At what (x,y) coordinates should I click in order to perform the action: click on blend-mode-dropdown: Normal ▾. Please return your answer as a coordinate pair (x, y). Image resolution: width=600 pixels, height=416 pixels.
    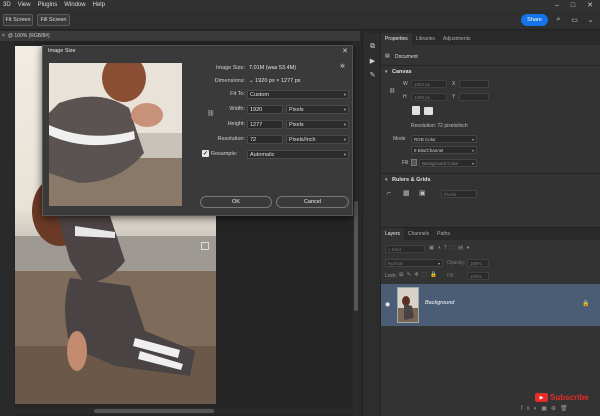
    Looking at the image, I should click on (414, 263).